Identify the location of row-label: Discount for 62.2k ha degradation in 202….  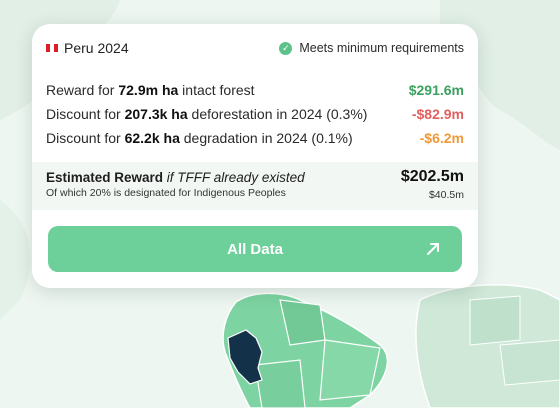
(199, 138).